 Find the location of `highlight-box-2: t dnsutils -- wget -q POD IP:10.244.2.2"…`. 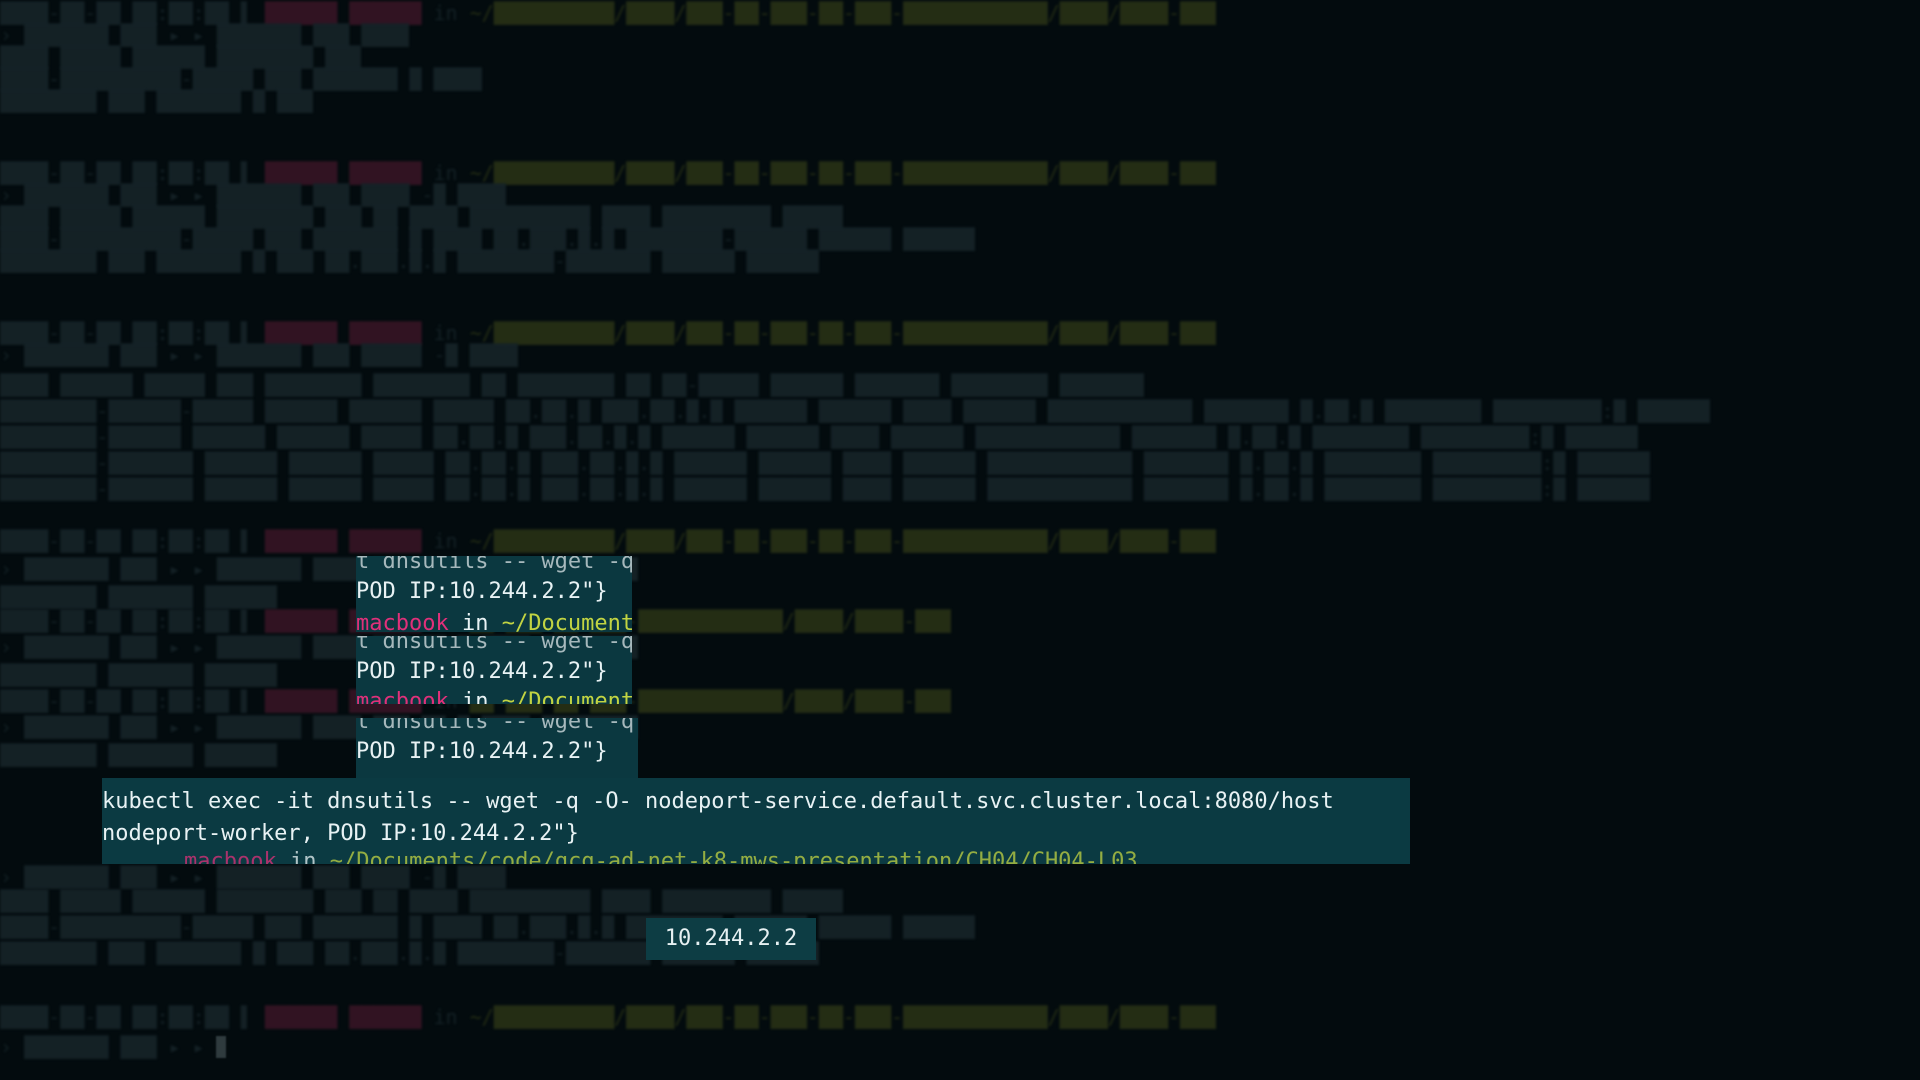

highlight-box-2: t dnsutils -- wget -q POD IP:10.244.2.2"… is located at coordinates (494, 670).